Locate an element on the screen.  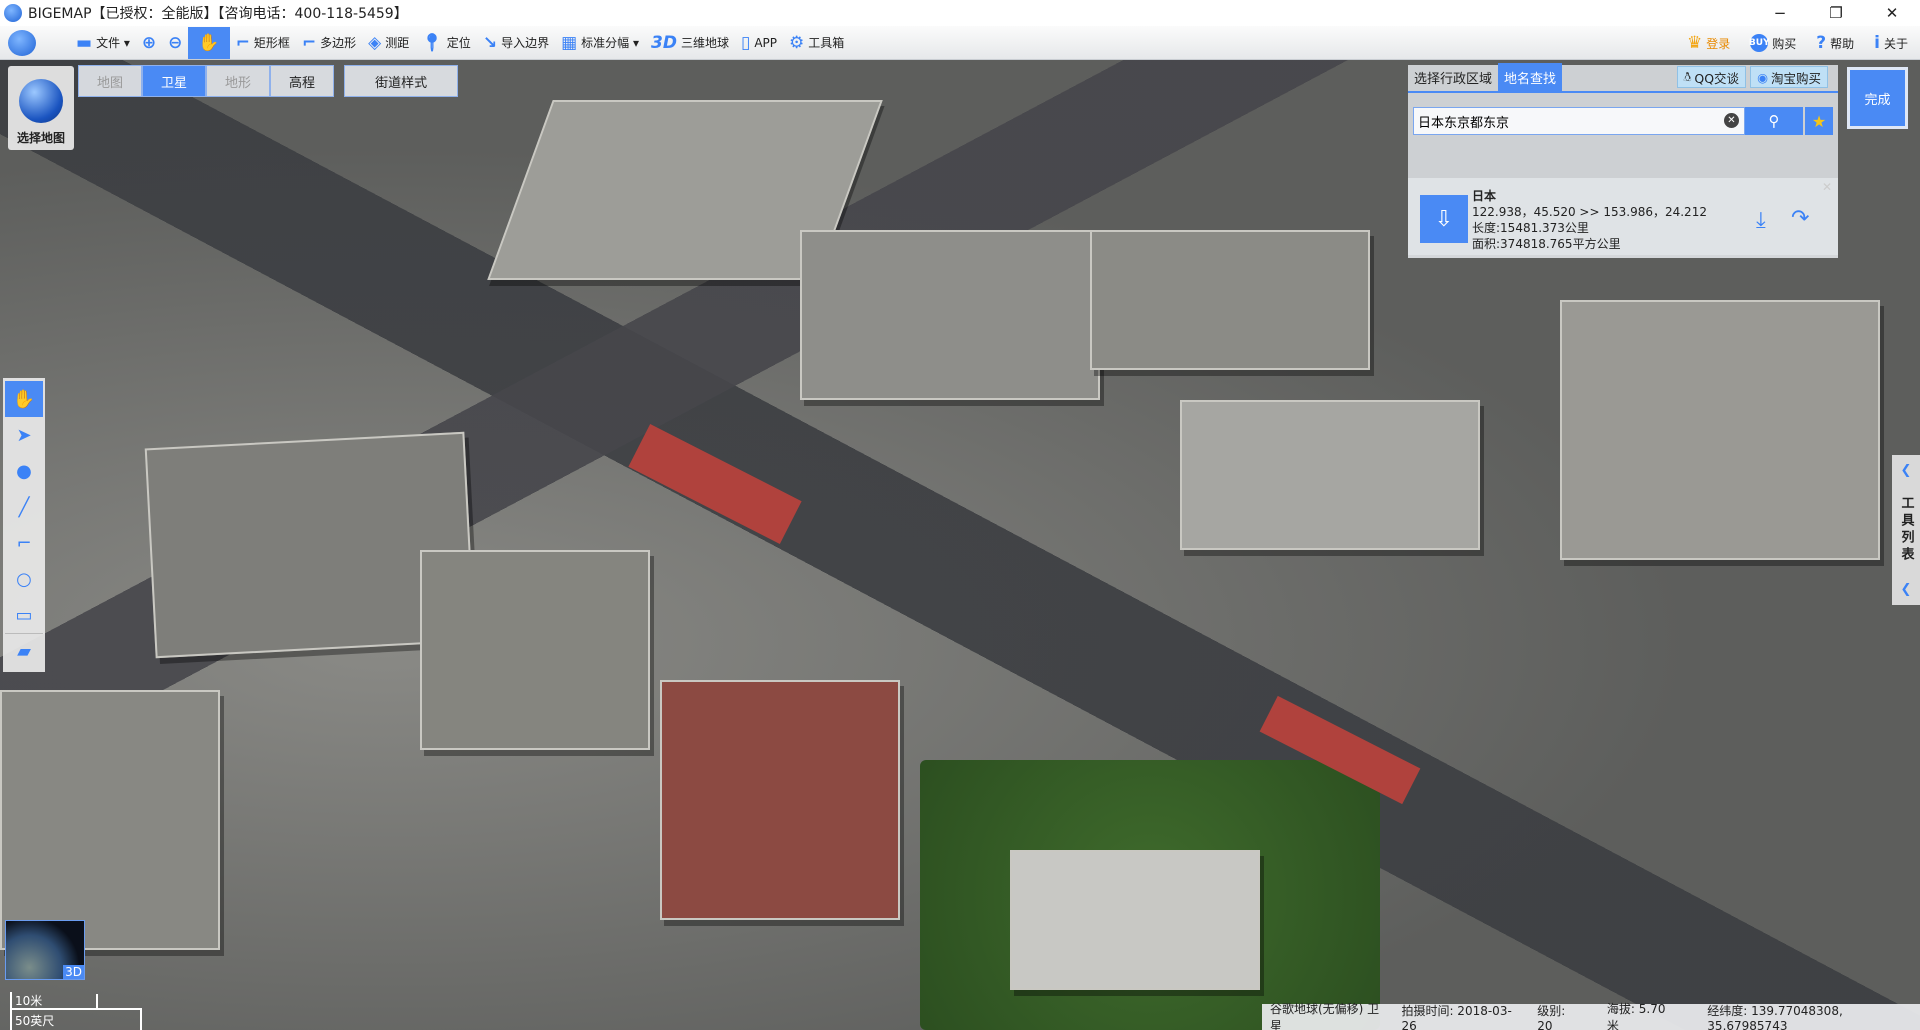
qq-chat-button: 🐧︎ QQ交谈 is located at coordinates (1711, 77).